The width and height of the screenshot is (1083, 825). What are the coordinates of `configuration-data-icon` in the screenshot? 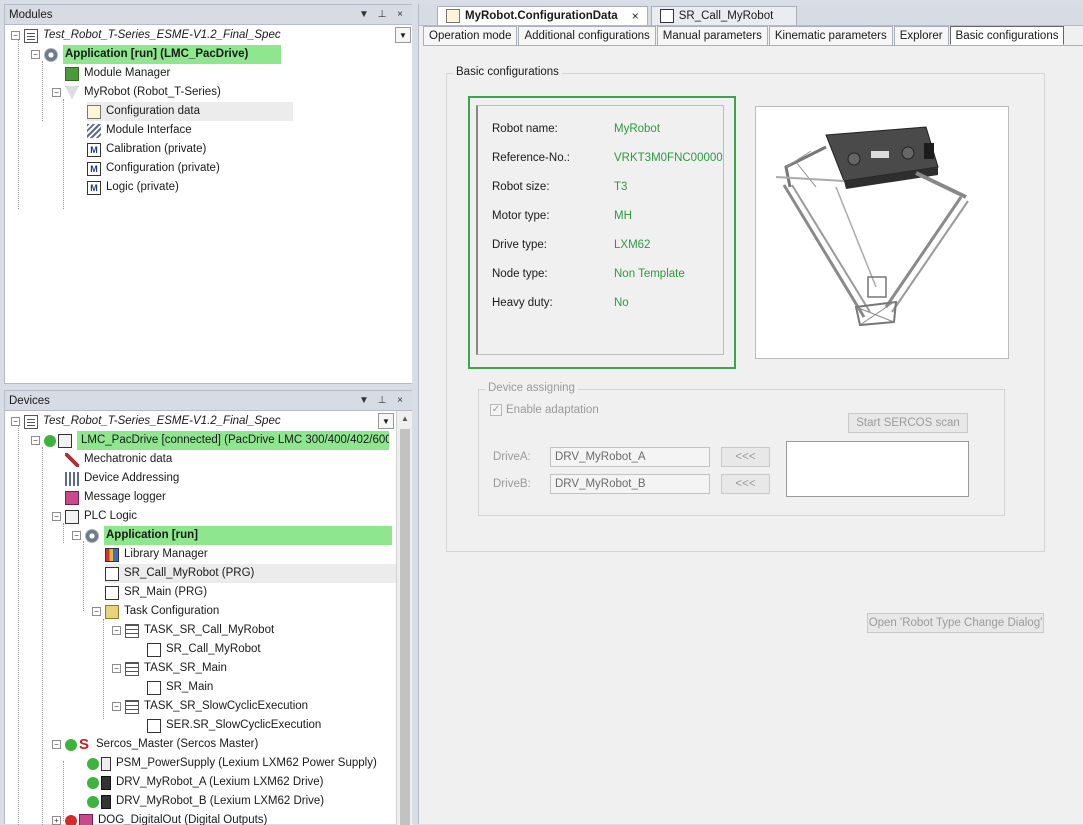 It's located at (453, 16).